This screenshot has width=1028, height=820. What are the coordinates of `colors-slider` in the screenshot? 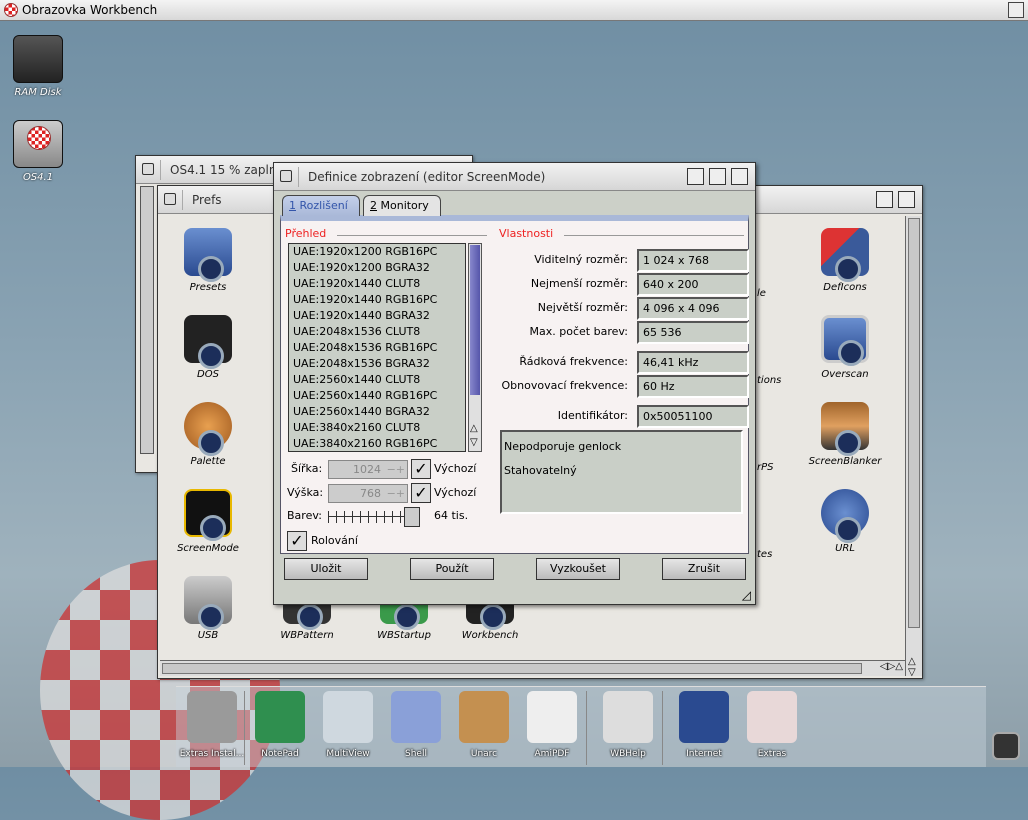 It's located at (374, 517).